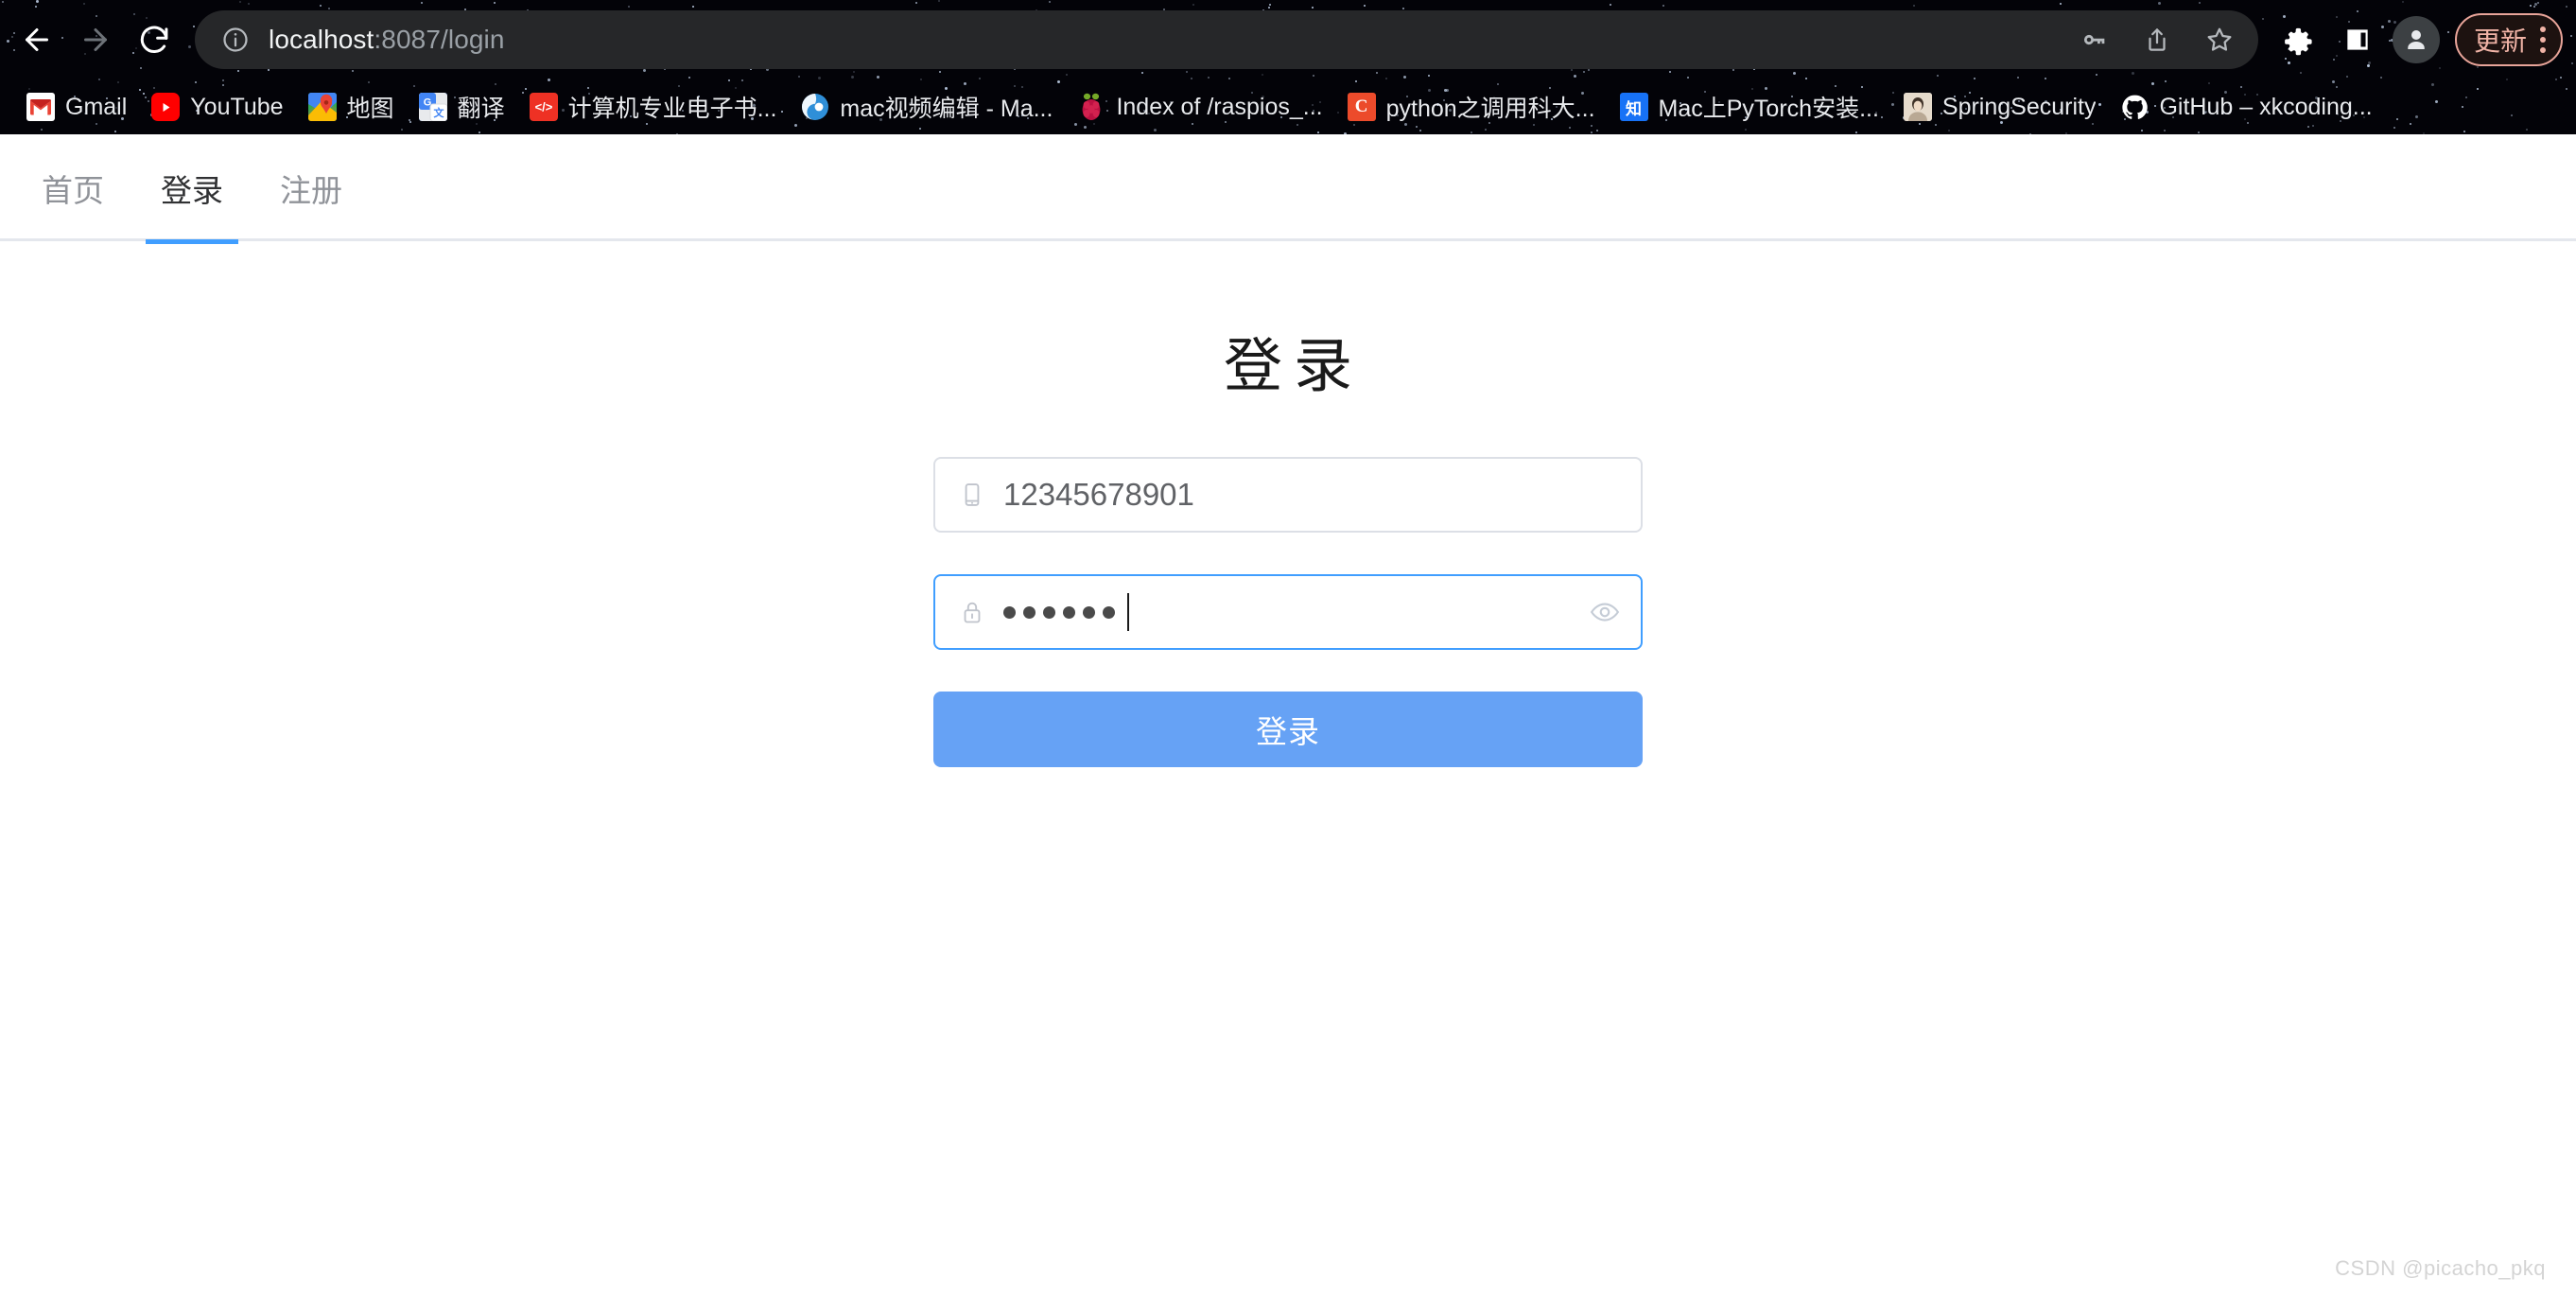 The height and width of the screenshot is (1296, 2576). I want to click on nav-tab-label: 首页, so click(73, 190).